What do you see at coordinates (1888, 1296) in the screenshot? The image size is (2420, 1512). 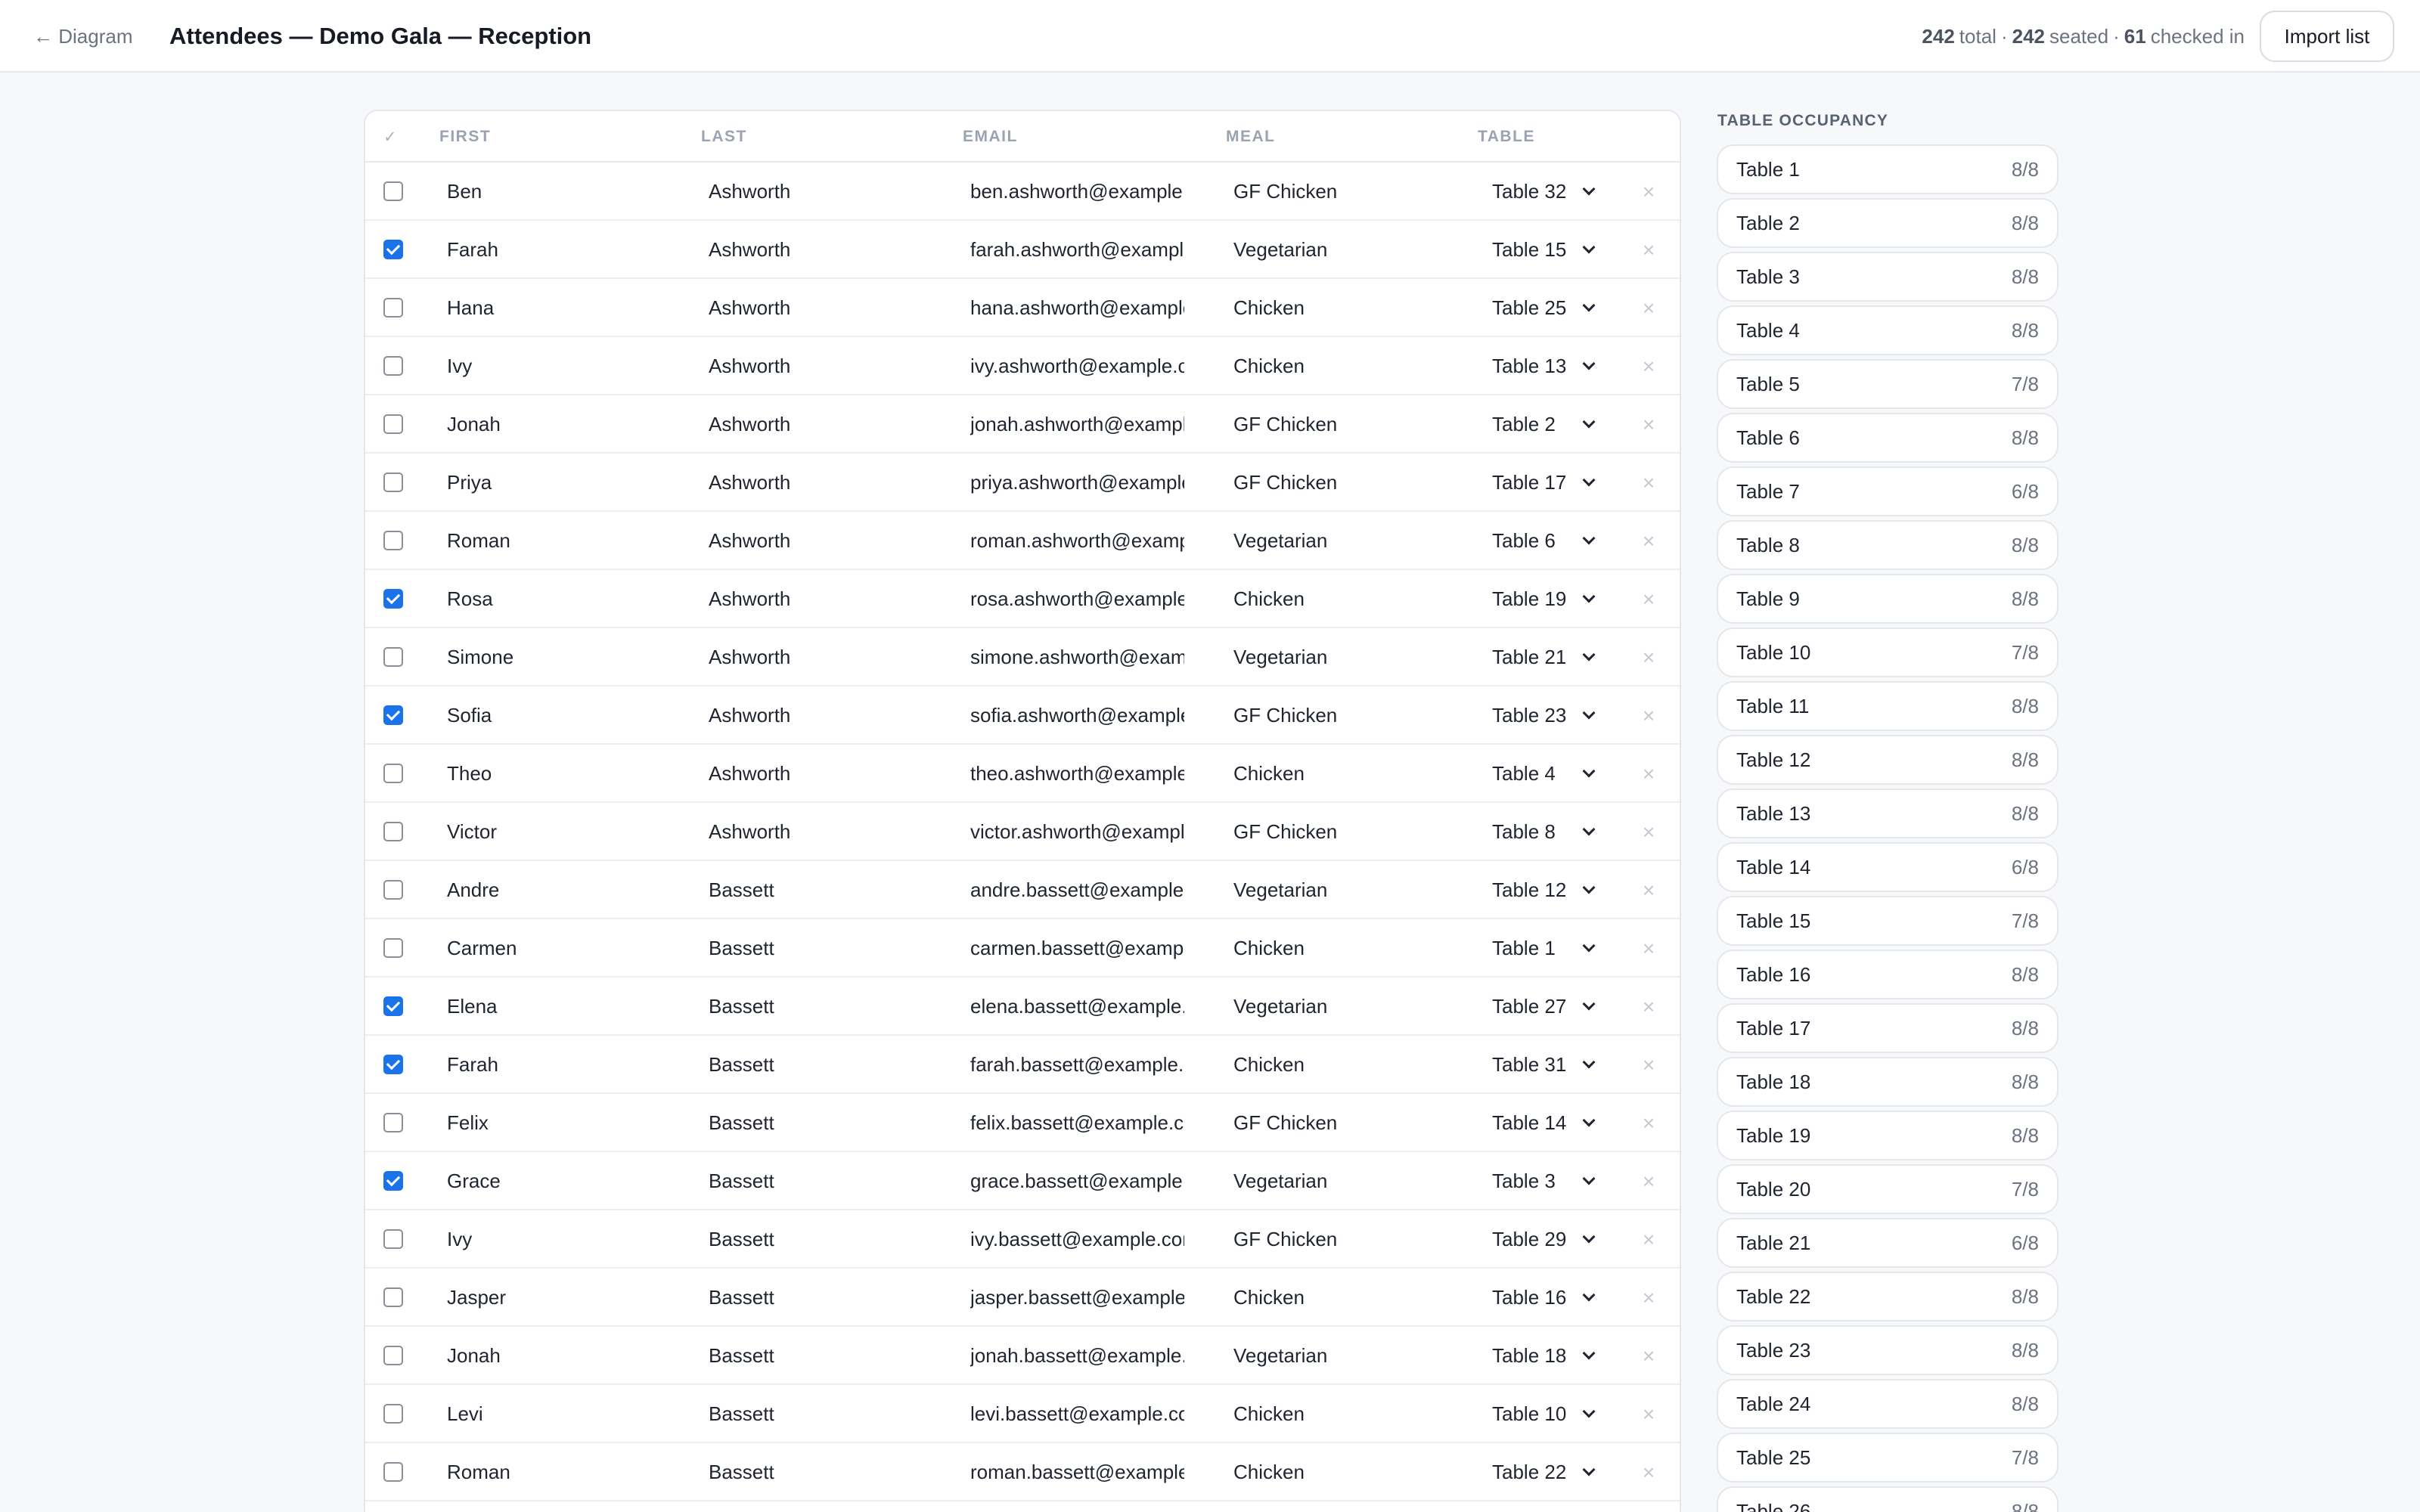 I see `occupancy-item: Table 22 8/8` at bounding box center [1888, 1296].